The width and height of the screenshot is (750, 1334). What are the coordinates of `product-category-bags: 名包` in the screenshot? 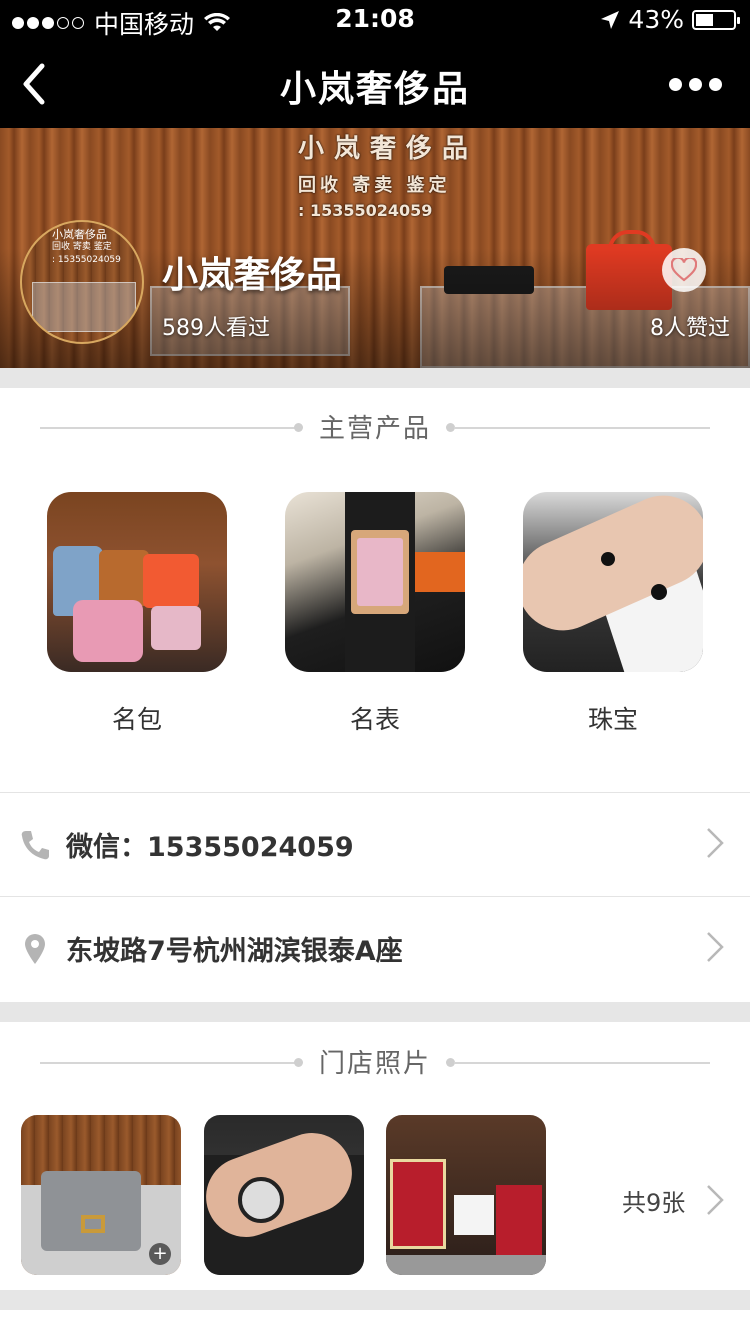 It's located at (137, 614).